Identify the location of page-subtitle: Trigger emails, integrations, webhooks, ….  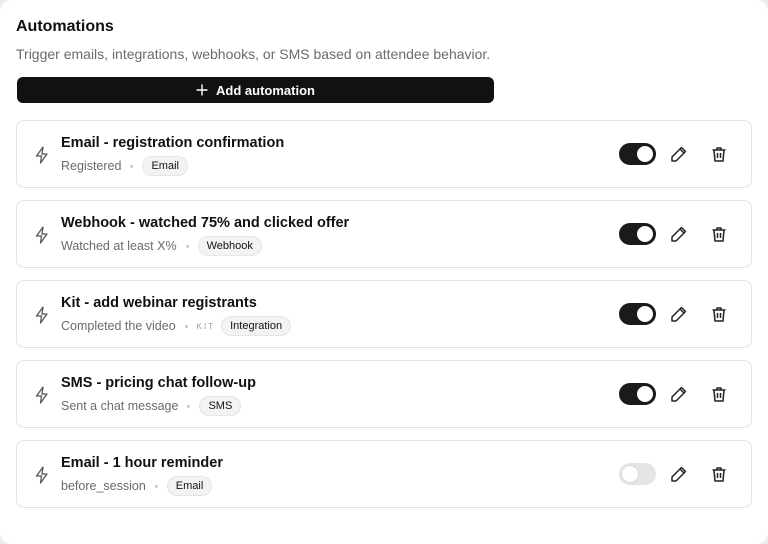
(253, 54).